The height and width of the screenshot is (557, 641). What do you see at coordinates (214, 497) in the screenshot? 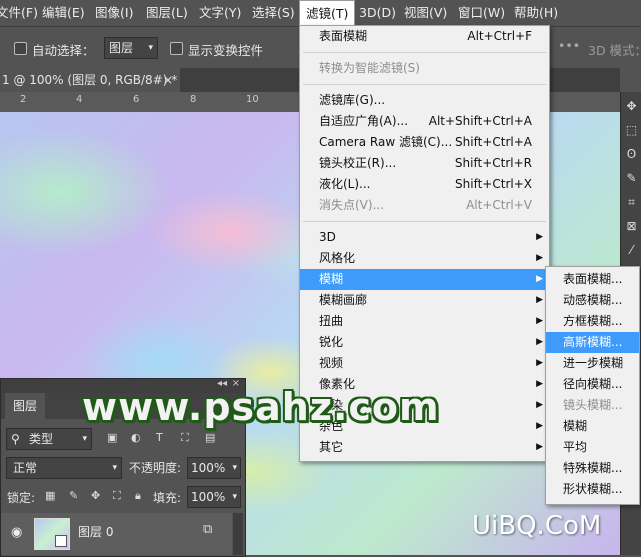
I see `fill-field: 100% ▾` at bounding box center [214, 497].